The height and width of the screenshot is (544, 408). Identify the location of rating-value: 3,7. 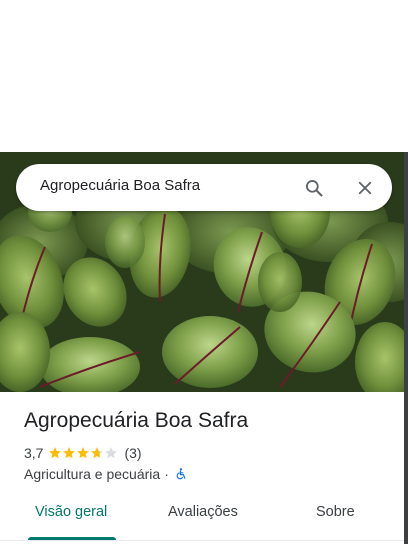
(34, 453).